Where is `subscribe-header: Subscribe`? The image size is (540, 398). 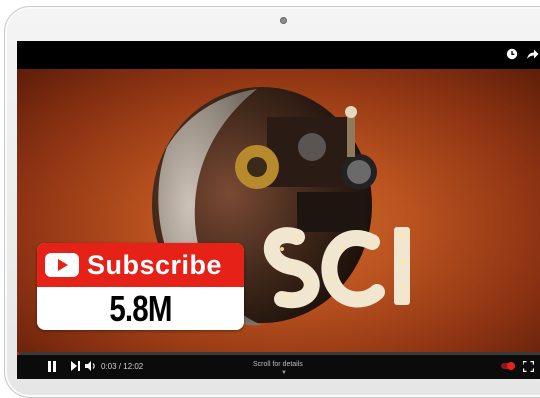 subscribe-header: Subscribe is located at coordinates (140, 265).